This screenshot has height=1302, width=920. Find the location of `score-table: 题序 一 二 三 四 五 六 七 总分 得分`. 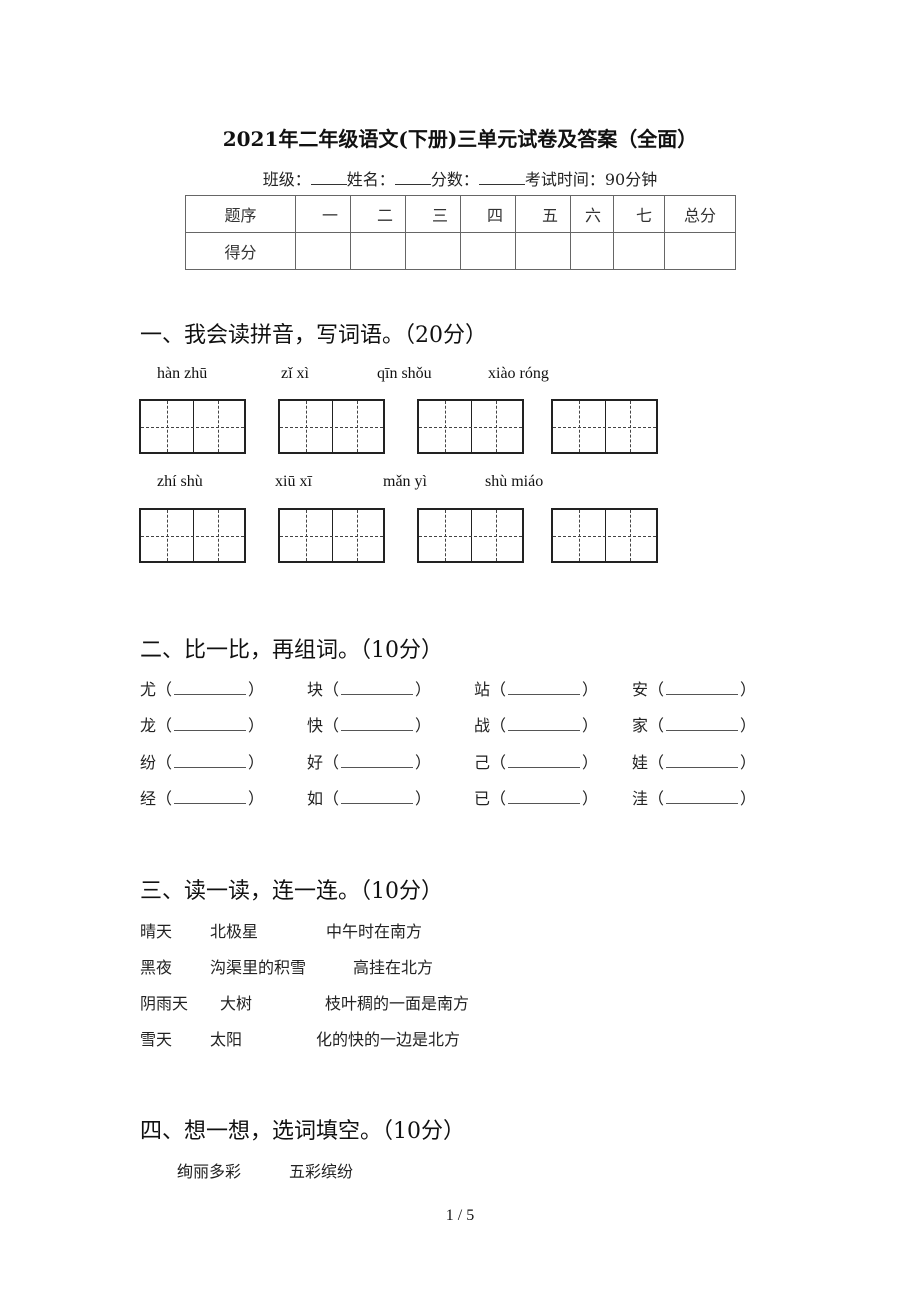

score-table: 题序 一 二 三 四 五 六 七 总分 得分 is located at coordinates (460, 232).